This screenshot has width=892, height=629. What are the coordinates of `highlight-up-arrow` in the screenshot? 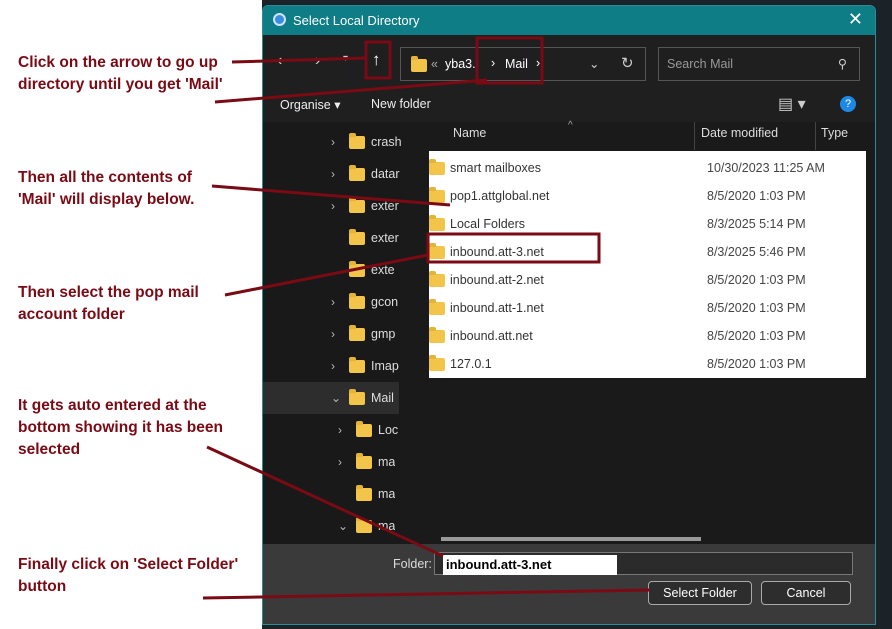 It's located at (378, 60).